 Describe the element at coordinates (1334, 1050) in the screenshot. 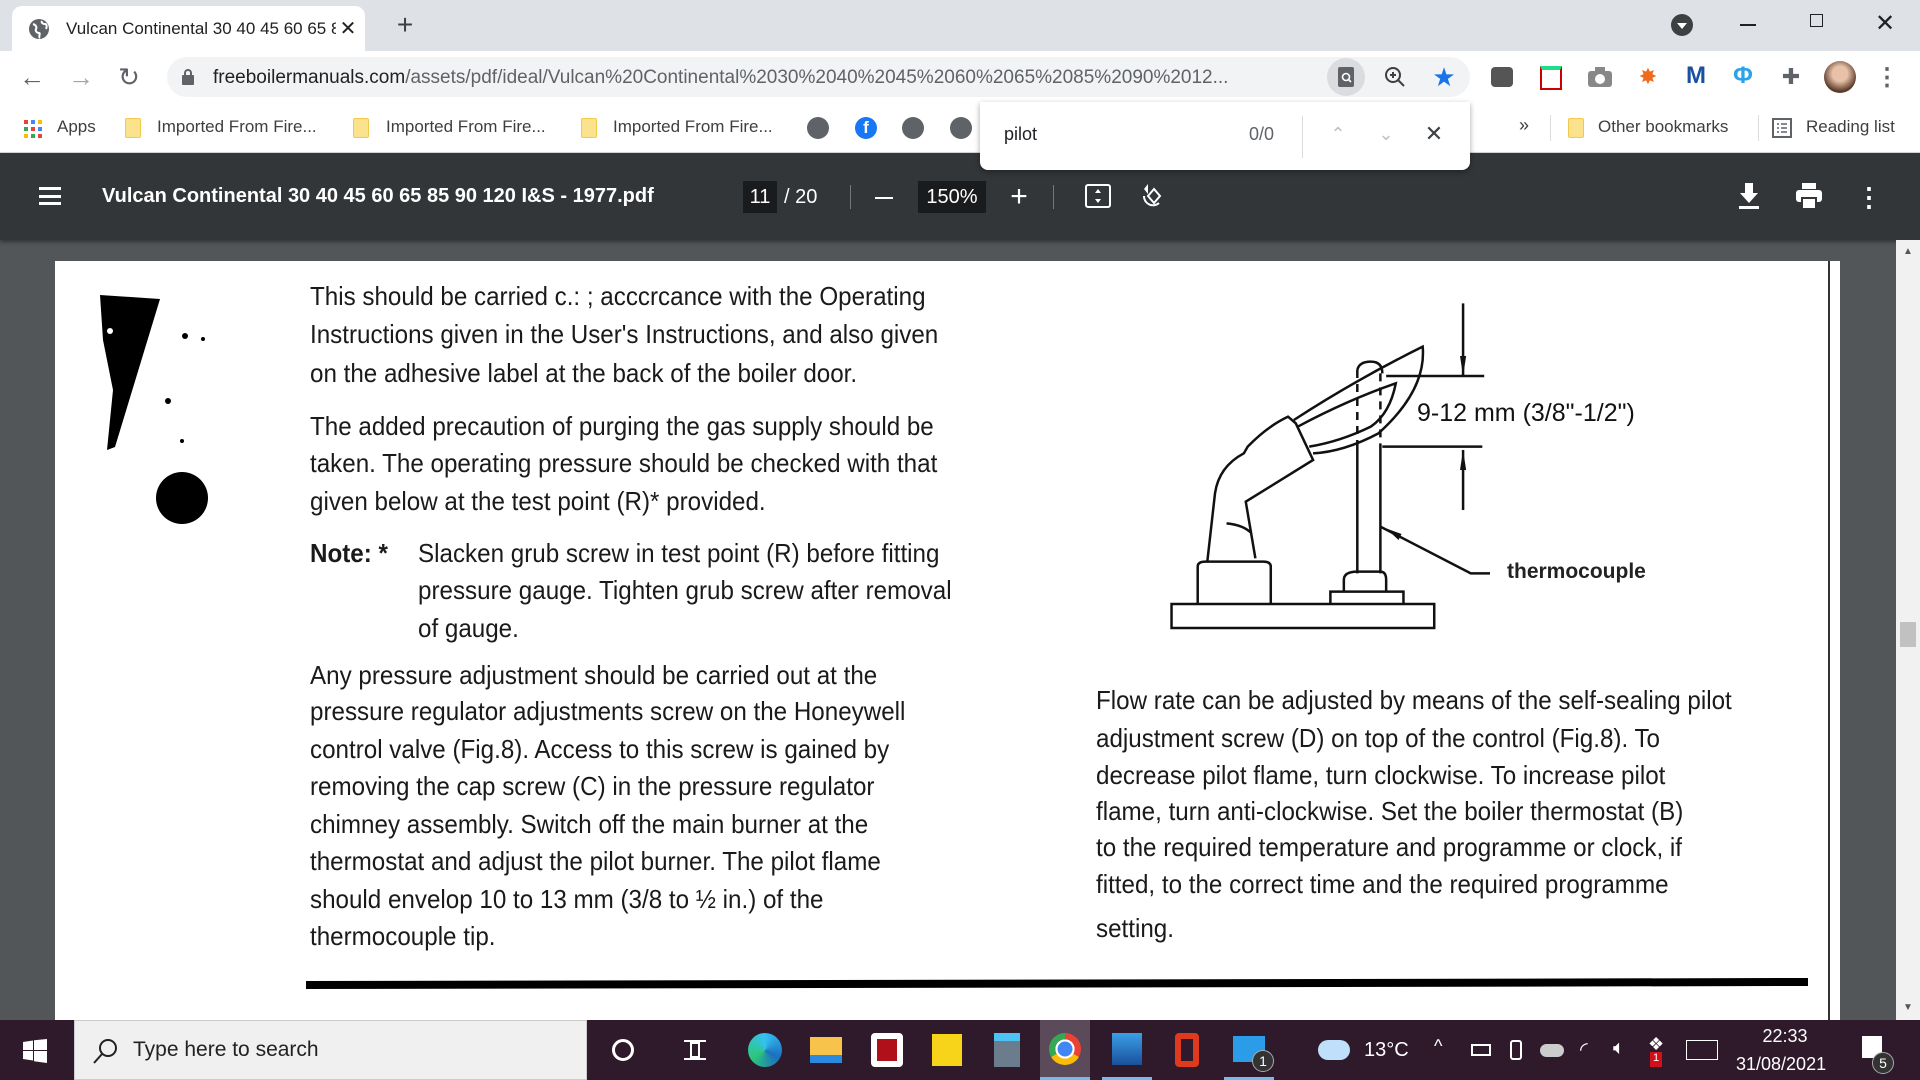

I see `weather-cloud-icon` at that location.